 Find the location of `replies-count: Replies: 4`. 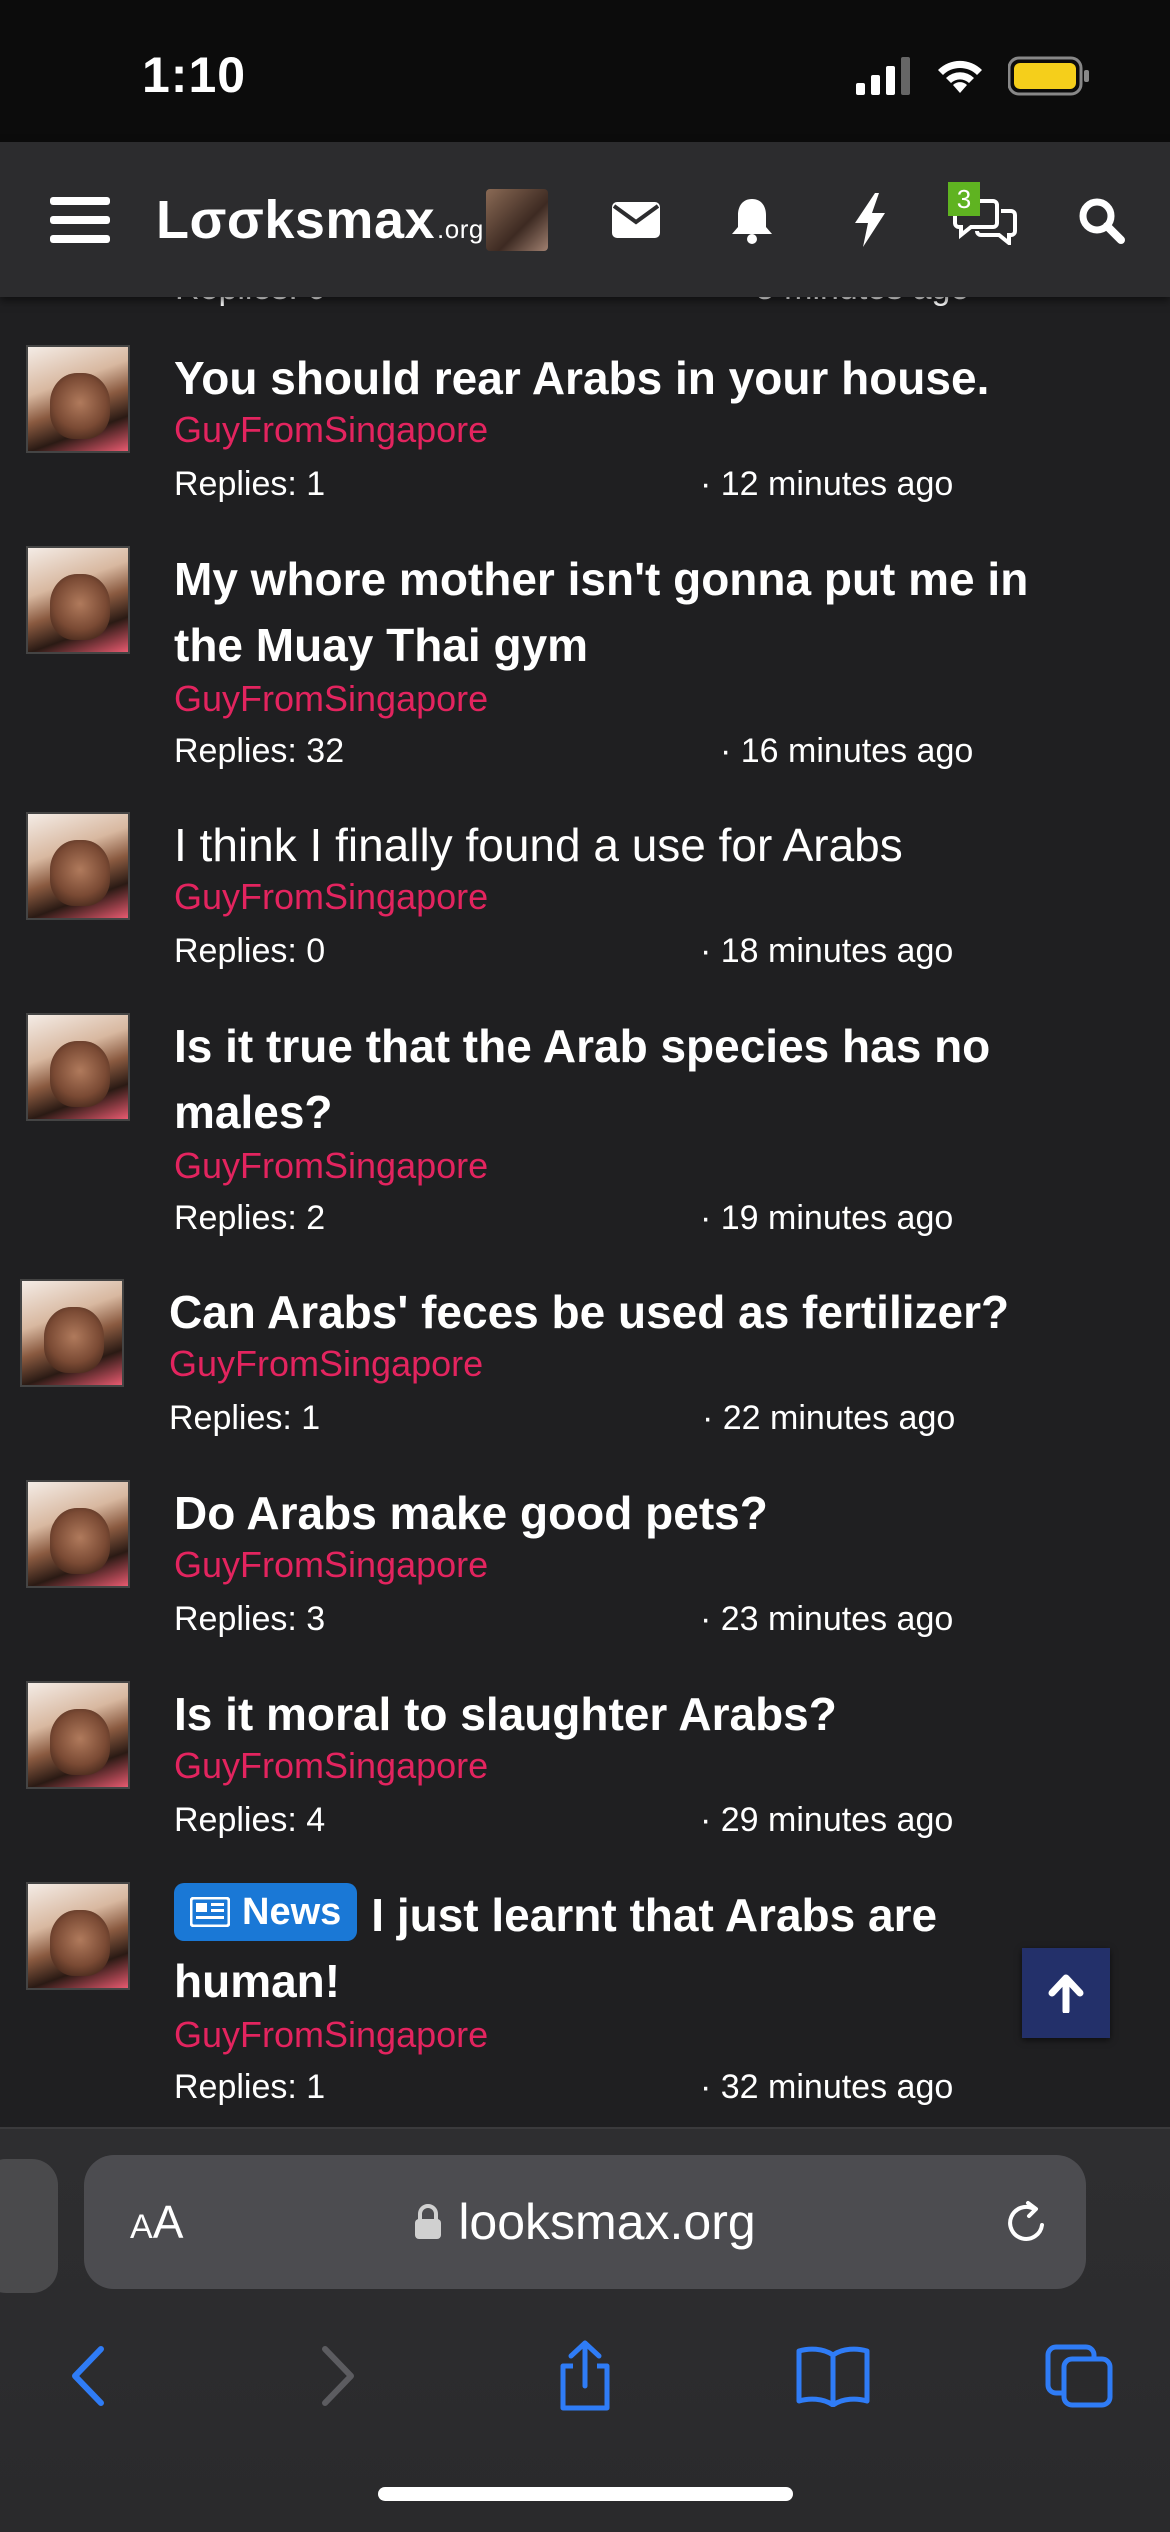

replies-count: Replies: 4 is located at coordinates (250, 1820).